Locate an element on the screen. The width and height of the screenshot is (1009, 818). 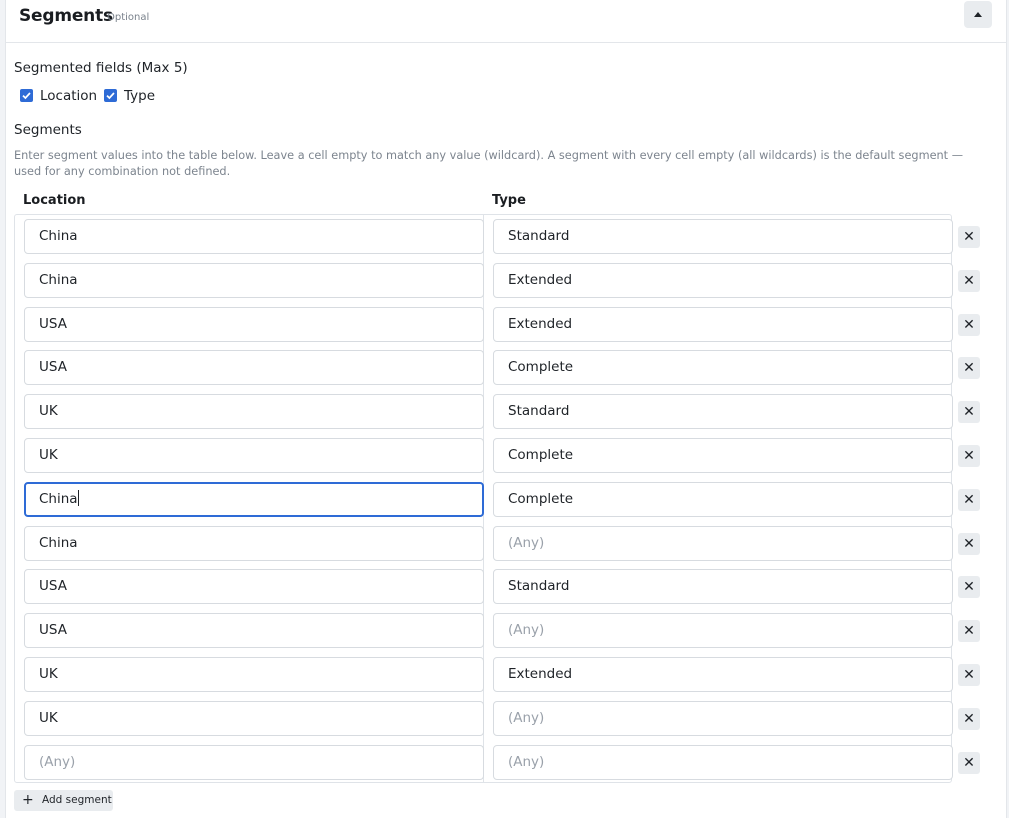
panel-title: Segments is located at coordinates (66, 16).